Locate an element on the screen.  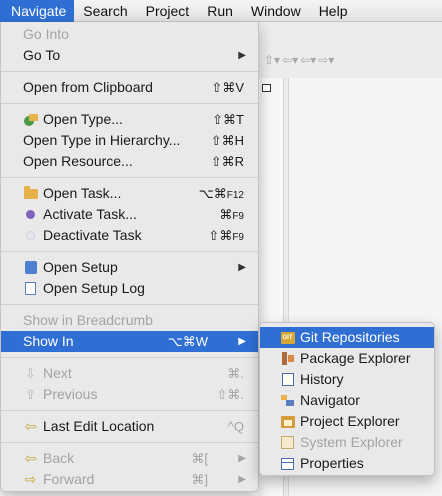
menu-item-show-in-breadcrumb: Show in Breadcrumb is located at coordinates (129, 320).